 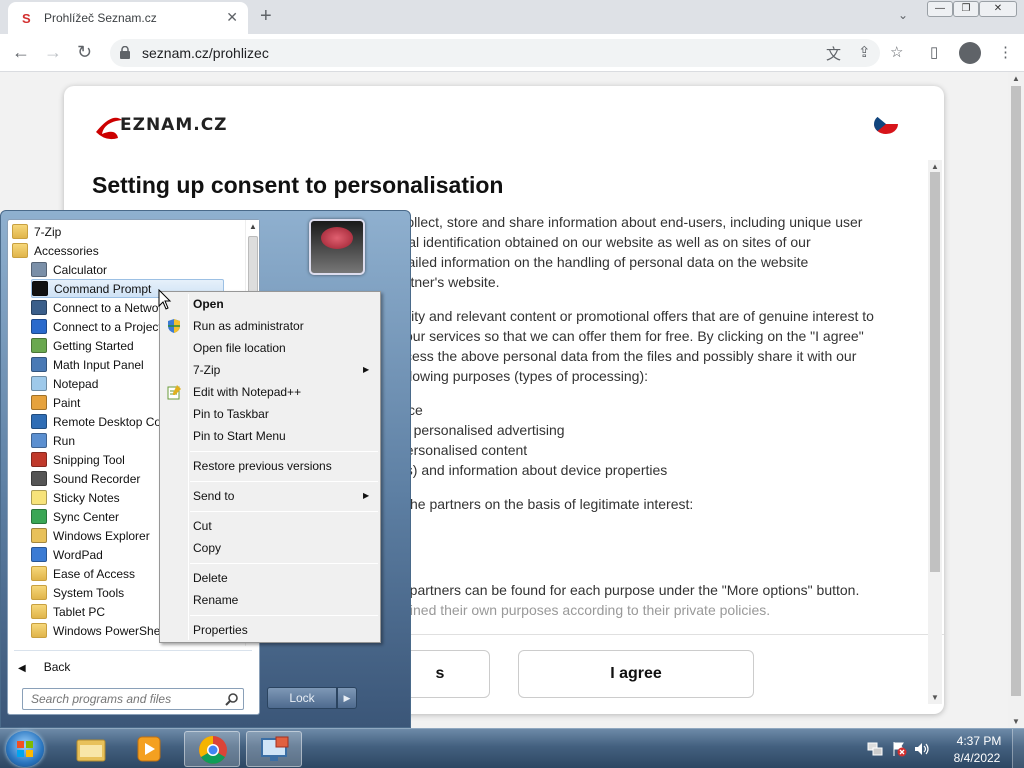 What do you see at coordinates (207, 548) in the screenshot?
I see `menu-item-copy: Copy` at bounding box center [207, 548].